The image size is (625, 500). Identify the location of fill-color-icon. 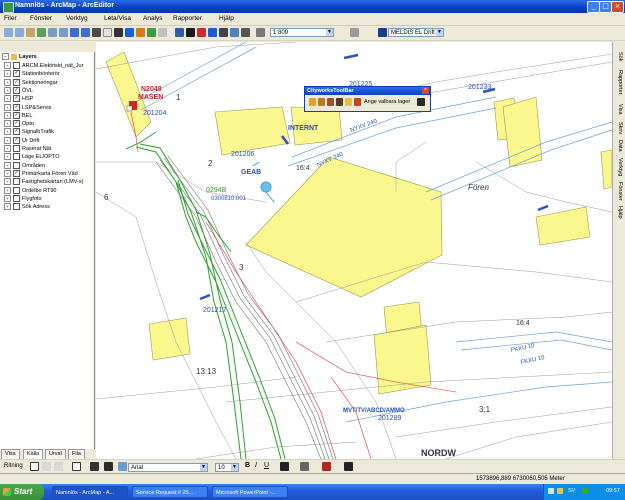
(304, 466).